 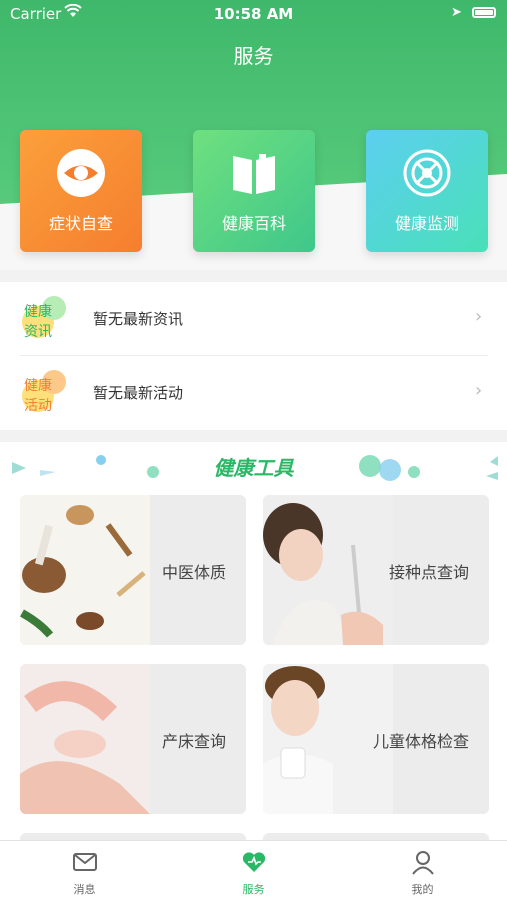 I want to click on tool-label: 中医体质, so click(x=193, y=572).